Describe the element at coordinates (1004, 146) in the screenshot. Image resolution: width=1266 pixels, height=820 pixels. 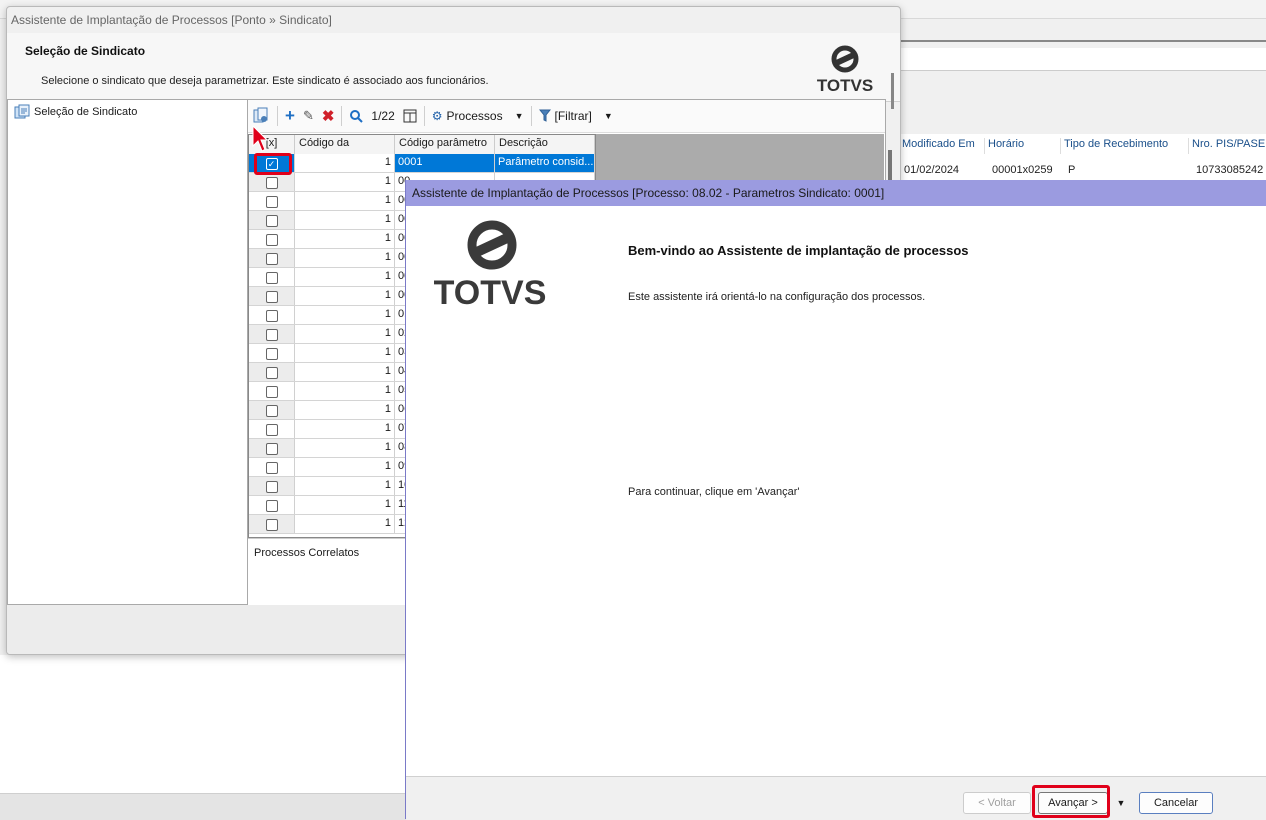
I see `bg-col-horario: Horário` at that location.